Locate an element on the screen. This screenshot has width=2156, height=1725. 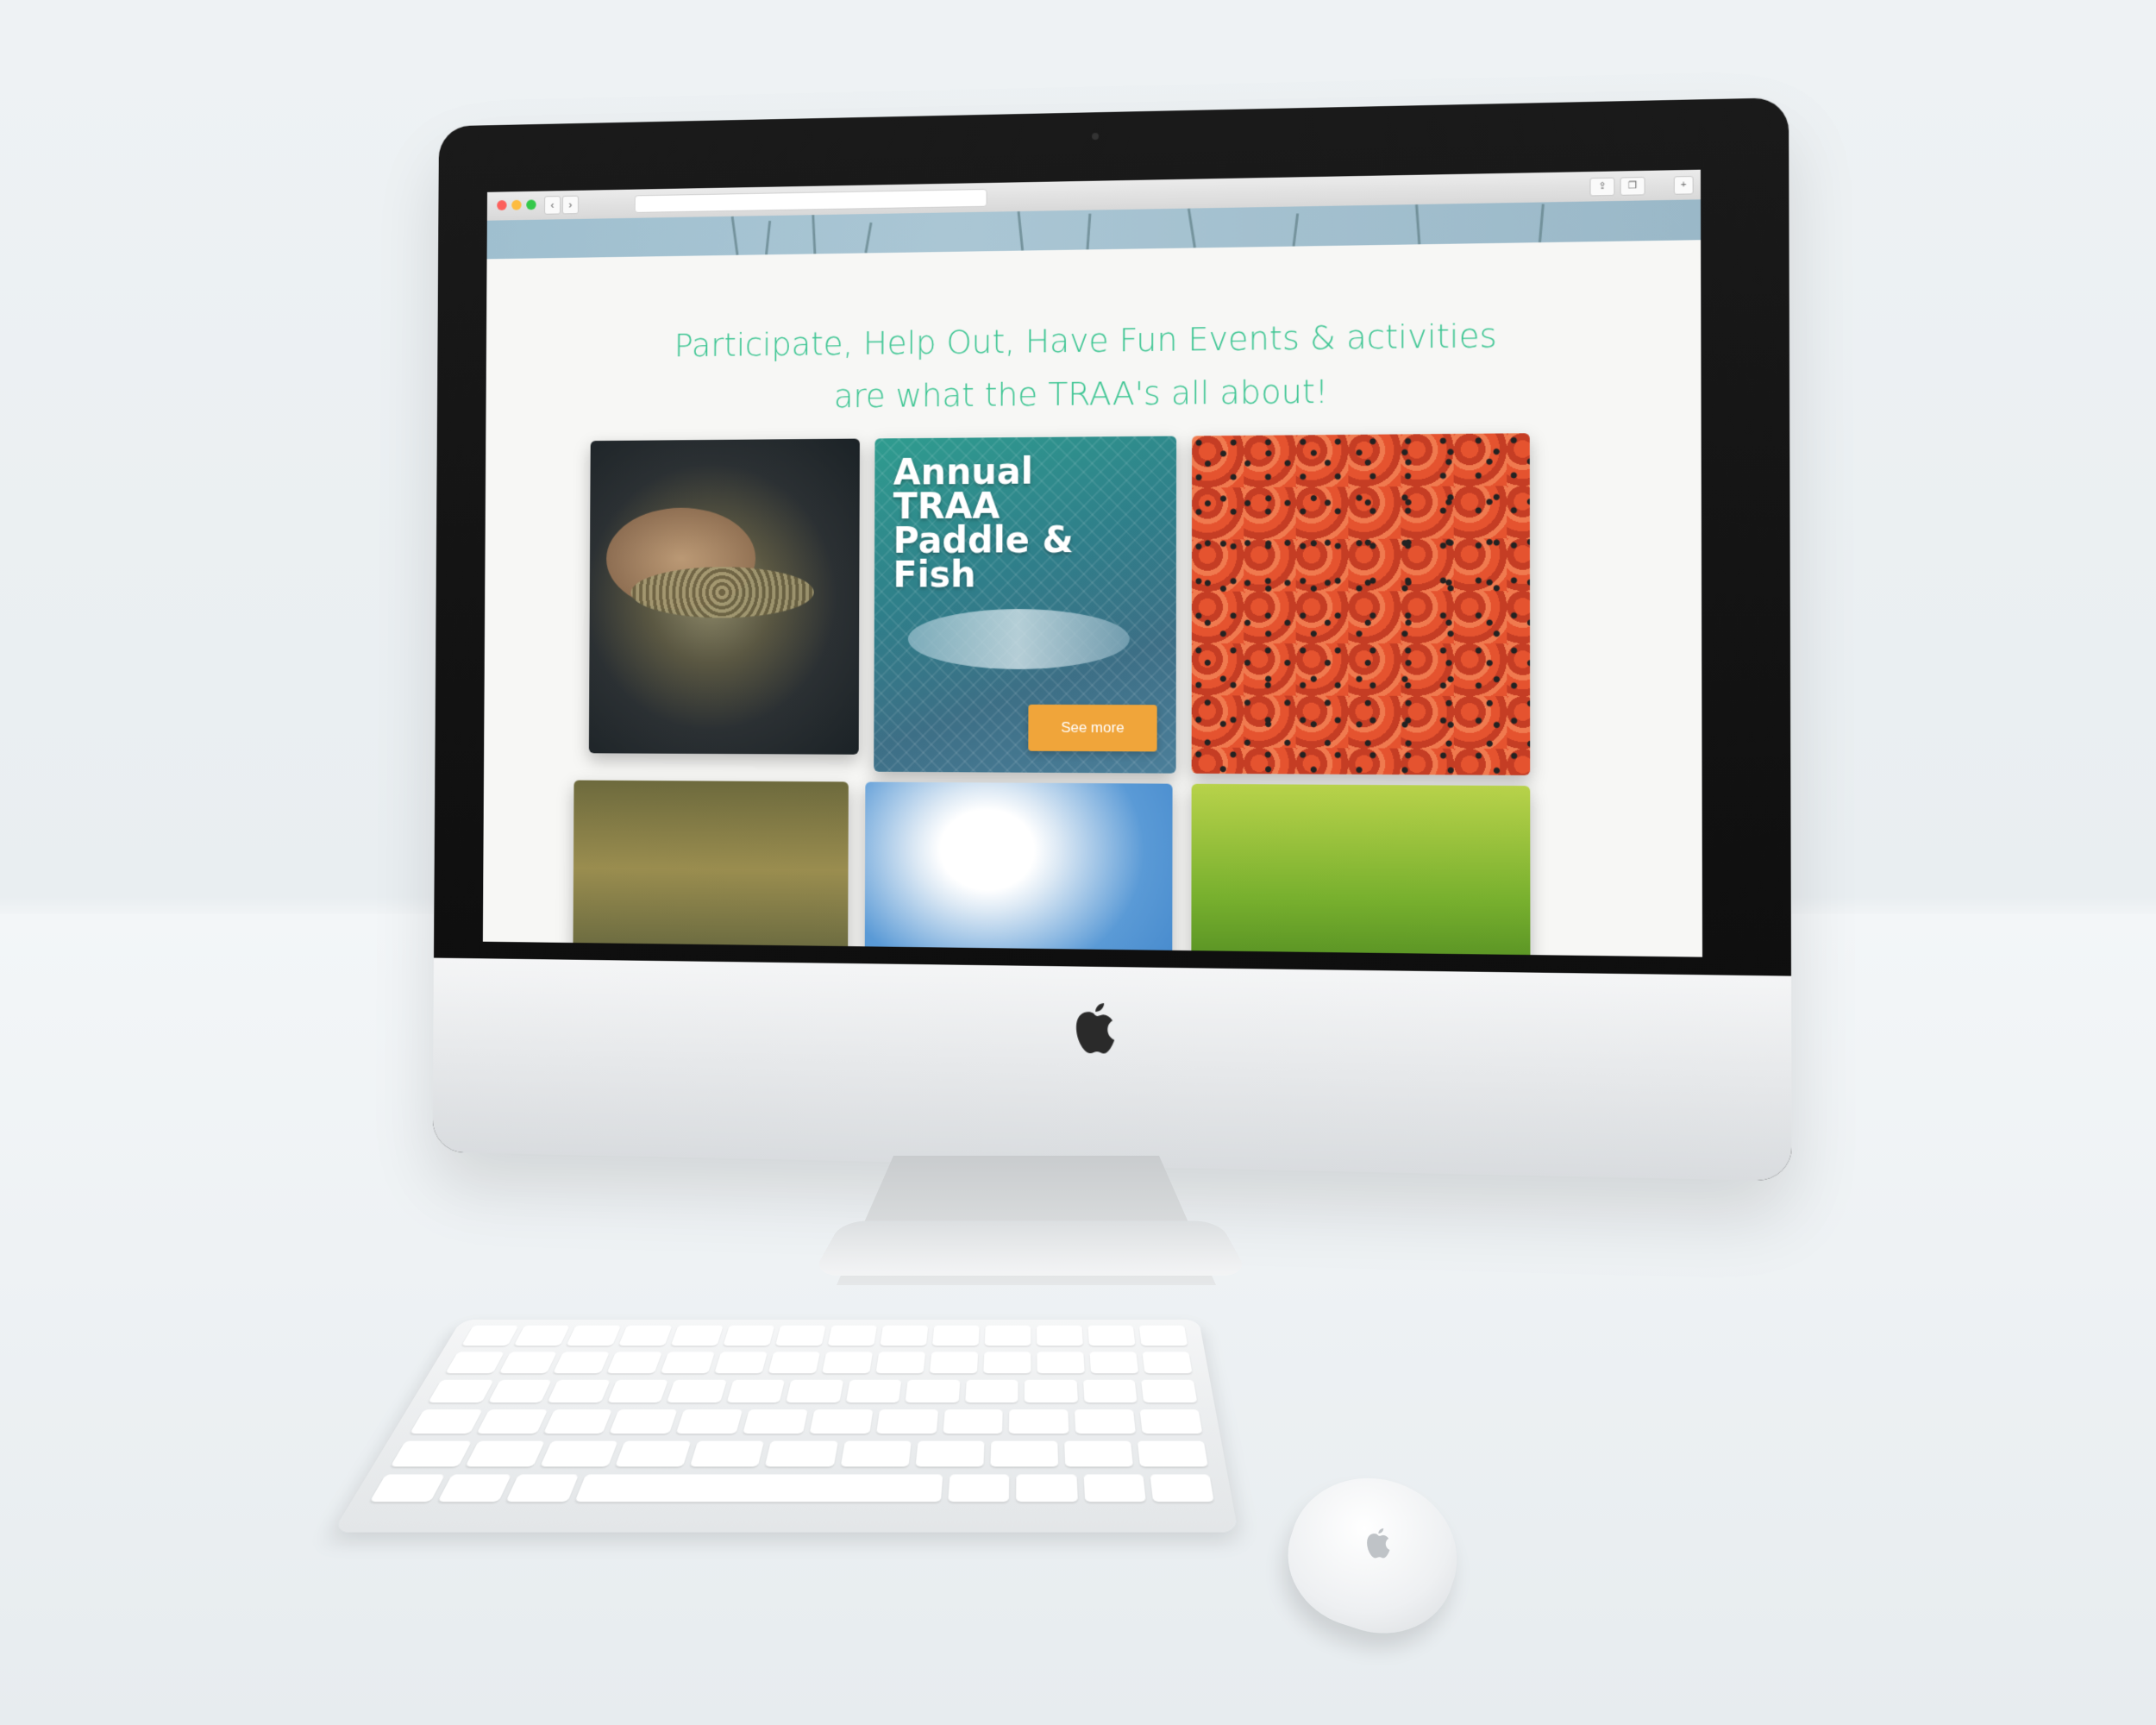
card-title: Annual TRAA Paddle & Fish is located at coordinates (986, 523).